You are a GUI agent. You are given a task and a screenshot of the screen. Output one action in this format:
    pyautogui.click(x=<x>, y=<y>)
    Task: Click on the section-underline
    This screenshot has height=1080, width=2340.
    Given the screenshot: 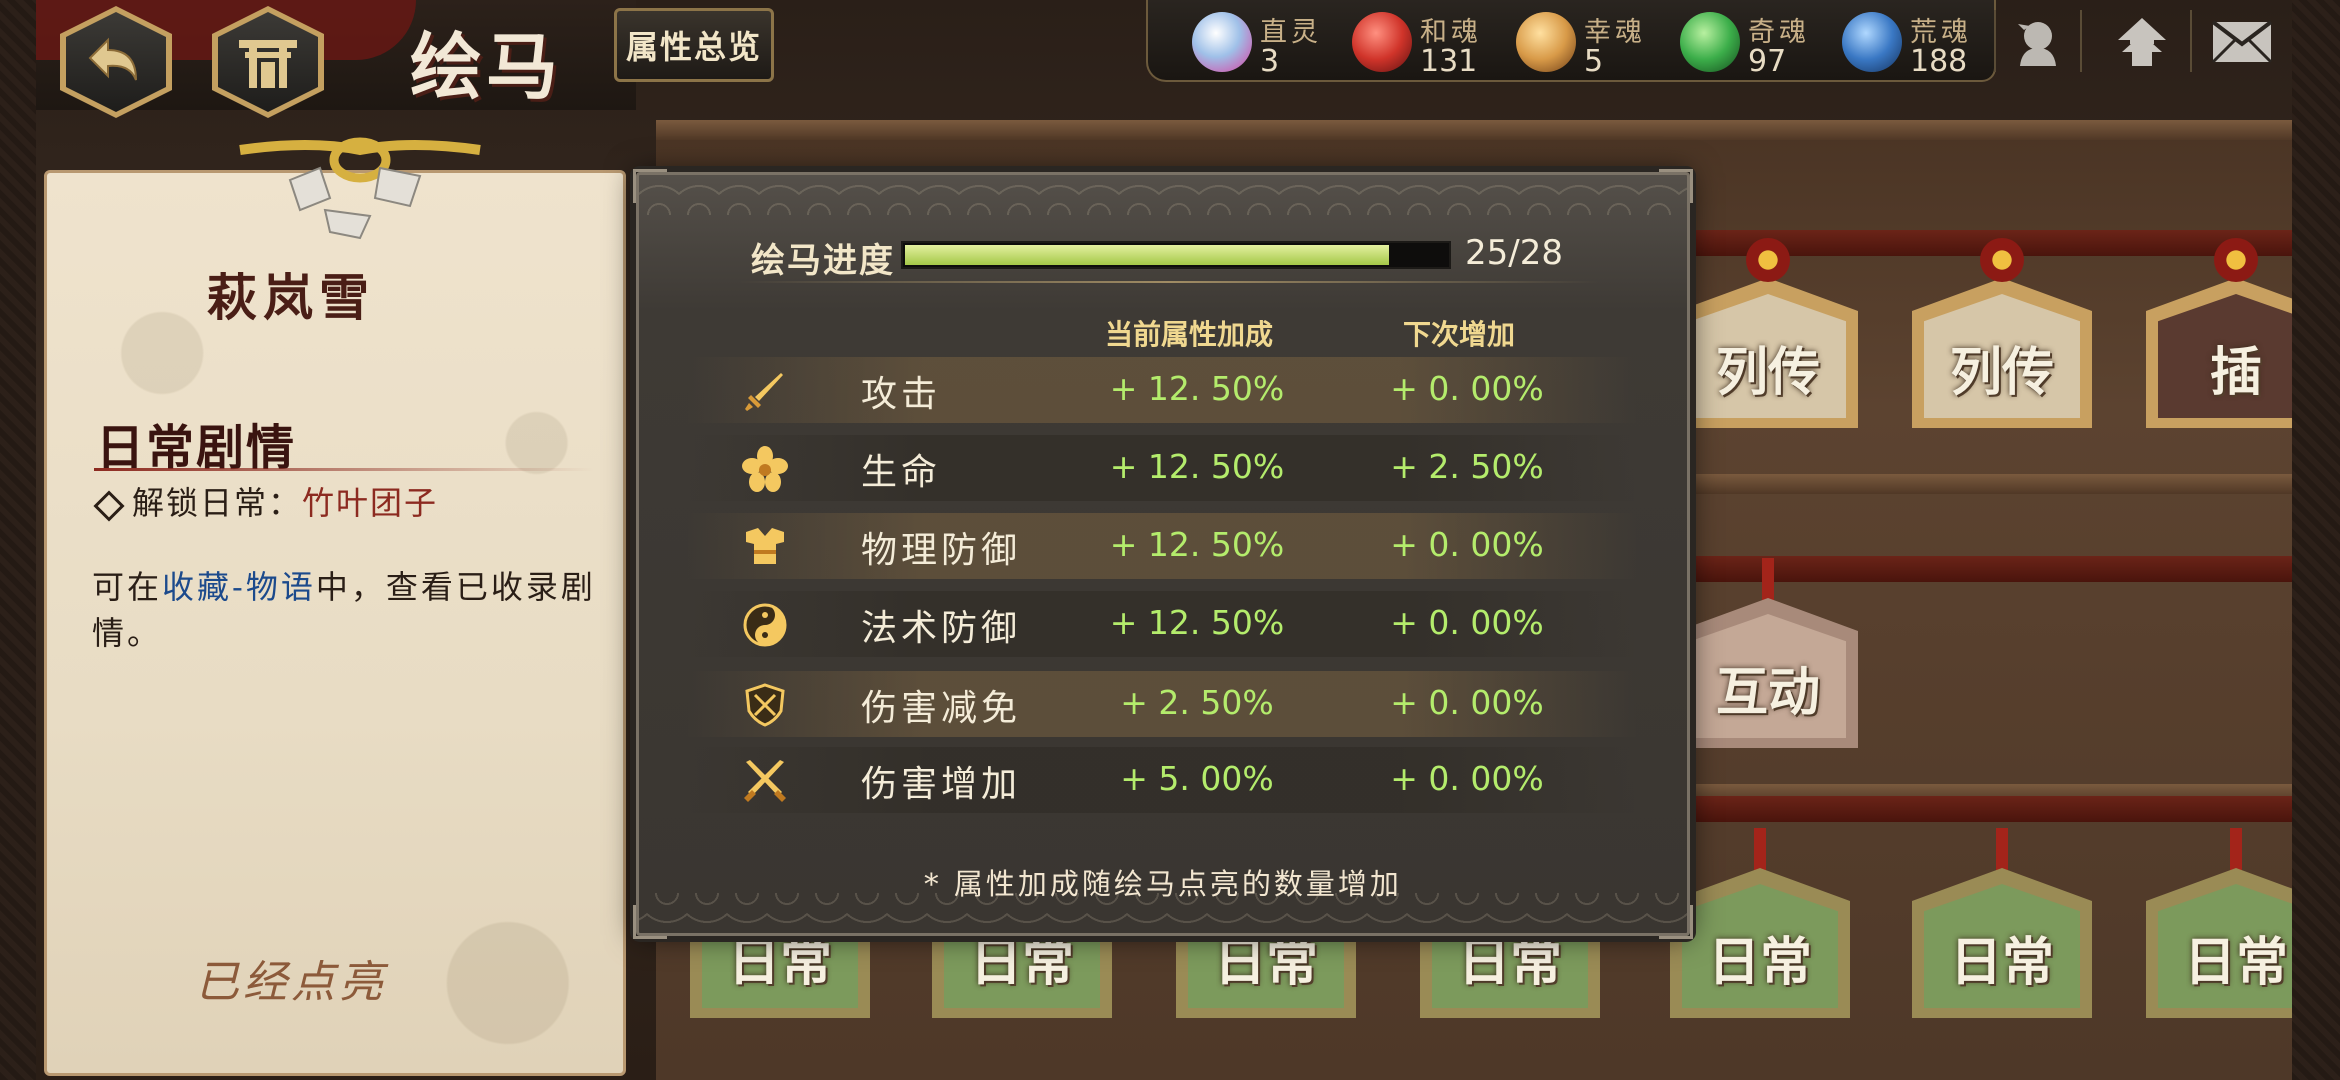 What is the action you would take?
    pyautogui.click(x=344, y=469)
    